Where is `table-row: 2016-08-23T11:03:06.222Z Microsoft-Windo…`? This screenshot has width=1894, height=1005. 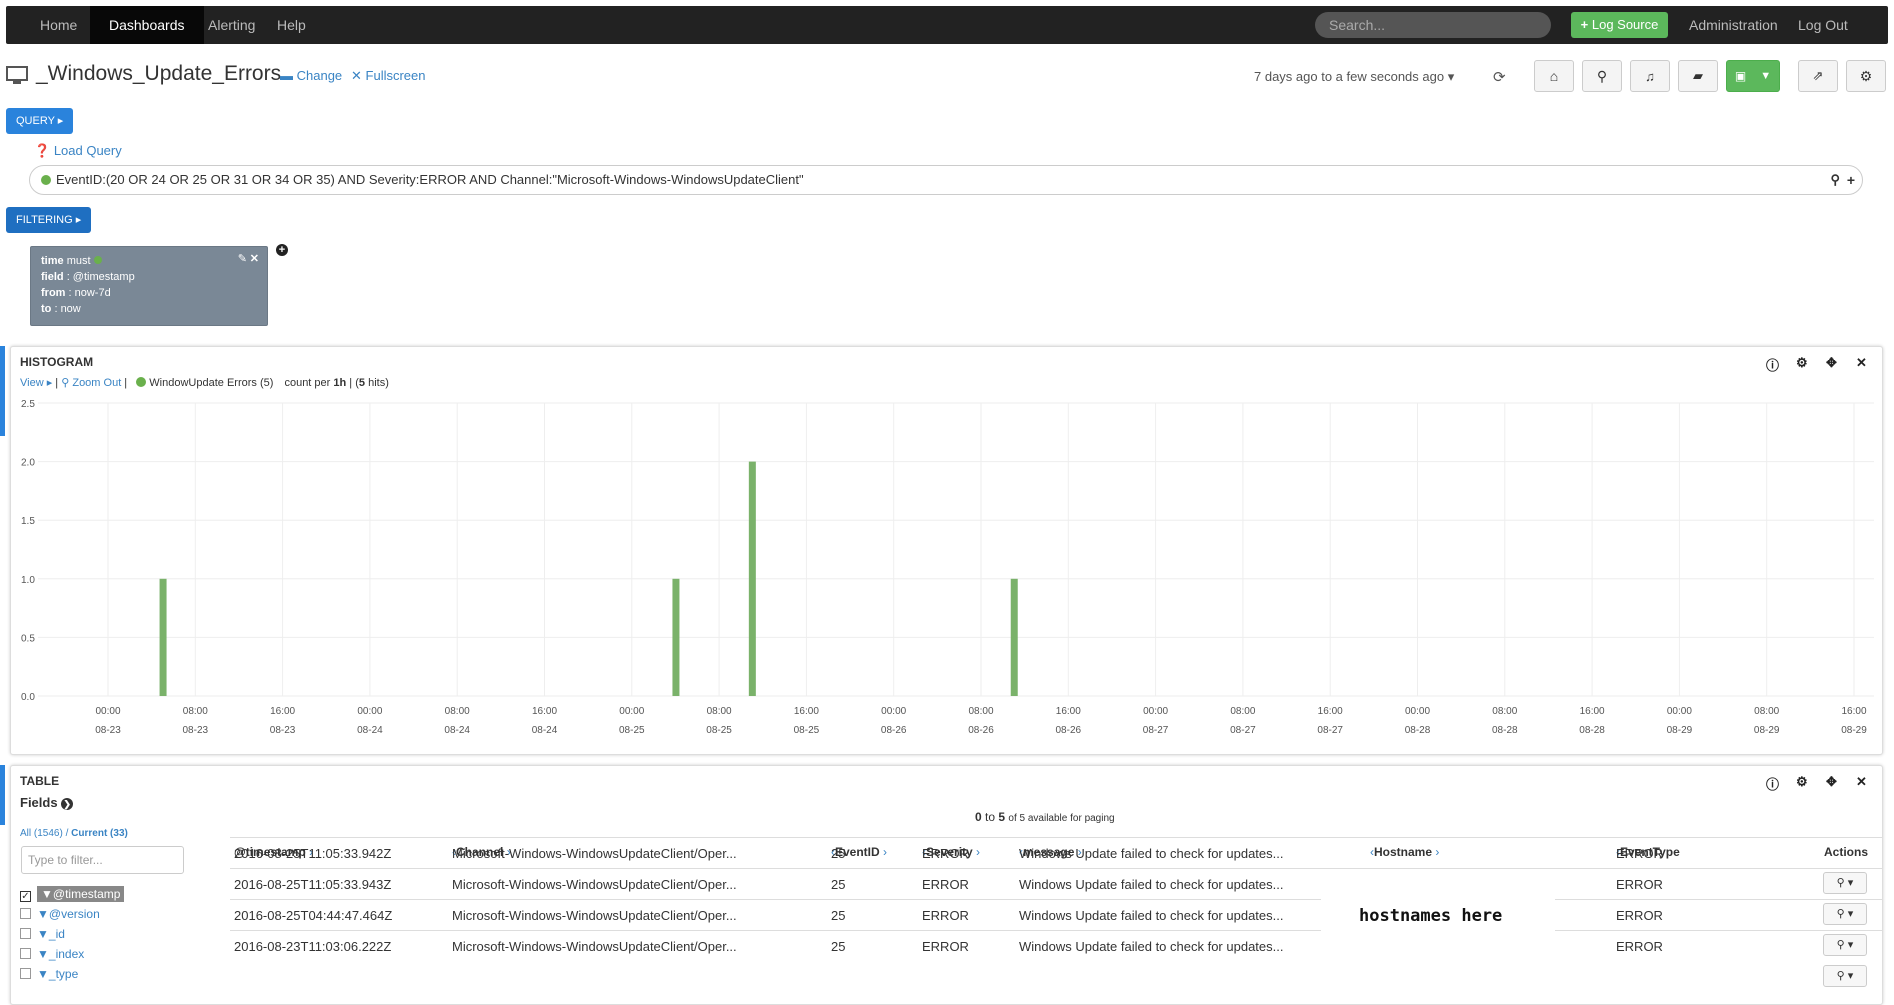 table-row: 2016-08-23T11:03:06.222Z Microsoft-Windo… is located at coordinates (1056, 946).